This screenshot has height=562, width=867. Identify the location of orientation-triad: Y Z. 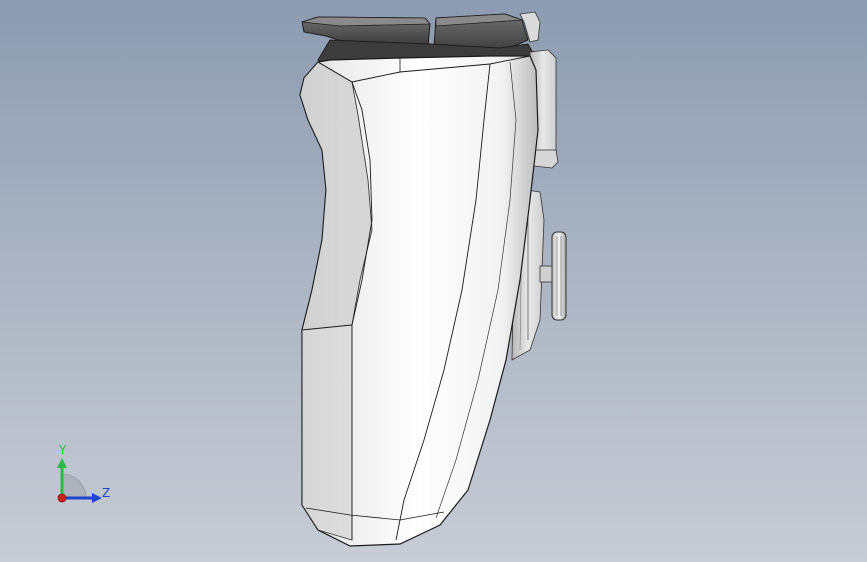
(80, 475).